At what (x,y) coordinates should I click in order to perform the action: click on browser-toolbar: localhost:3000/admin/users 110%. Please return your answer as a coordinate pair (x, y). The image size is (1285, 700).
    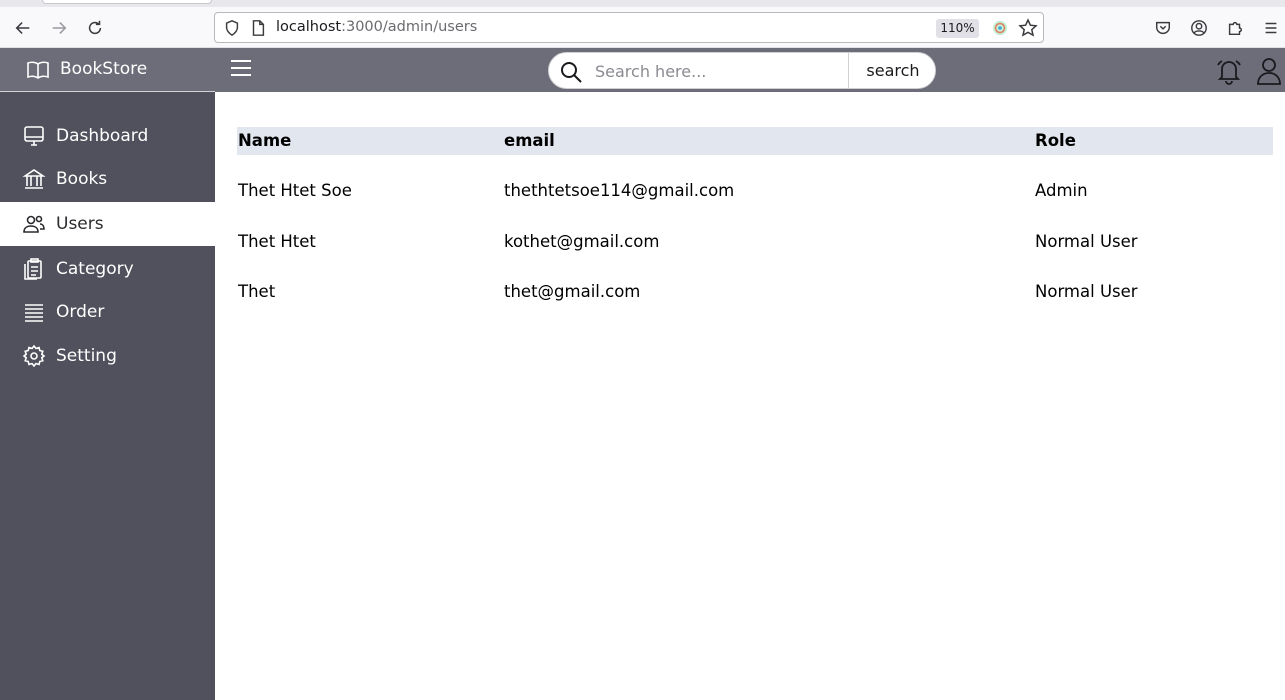
    Looking at the image, I should click on (642, 27).